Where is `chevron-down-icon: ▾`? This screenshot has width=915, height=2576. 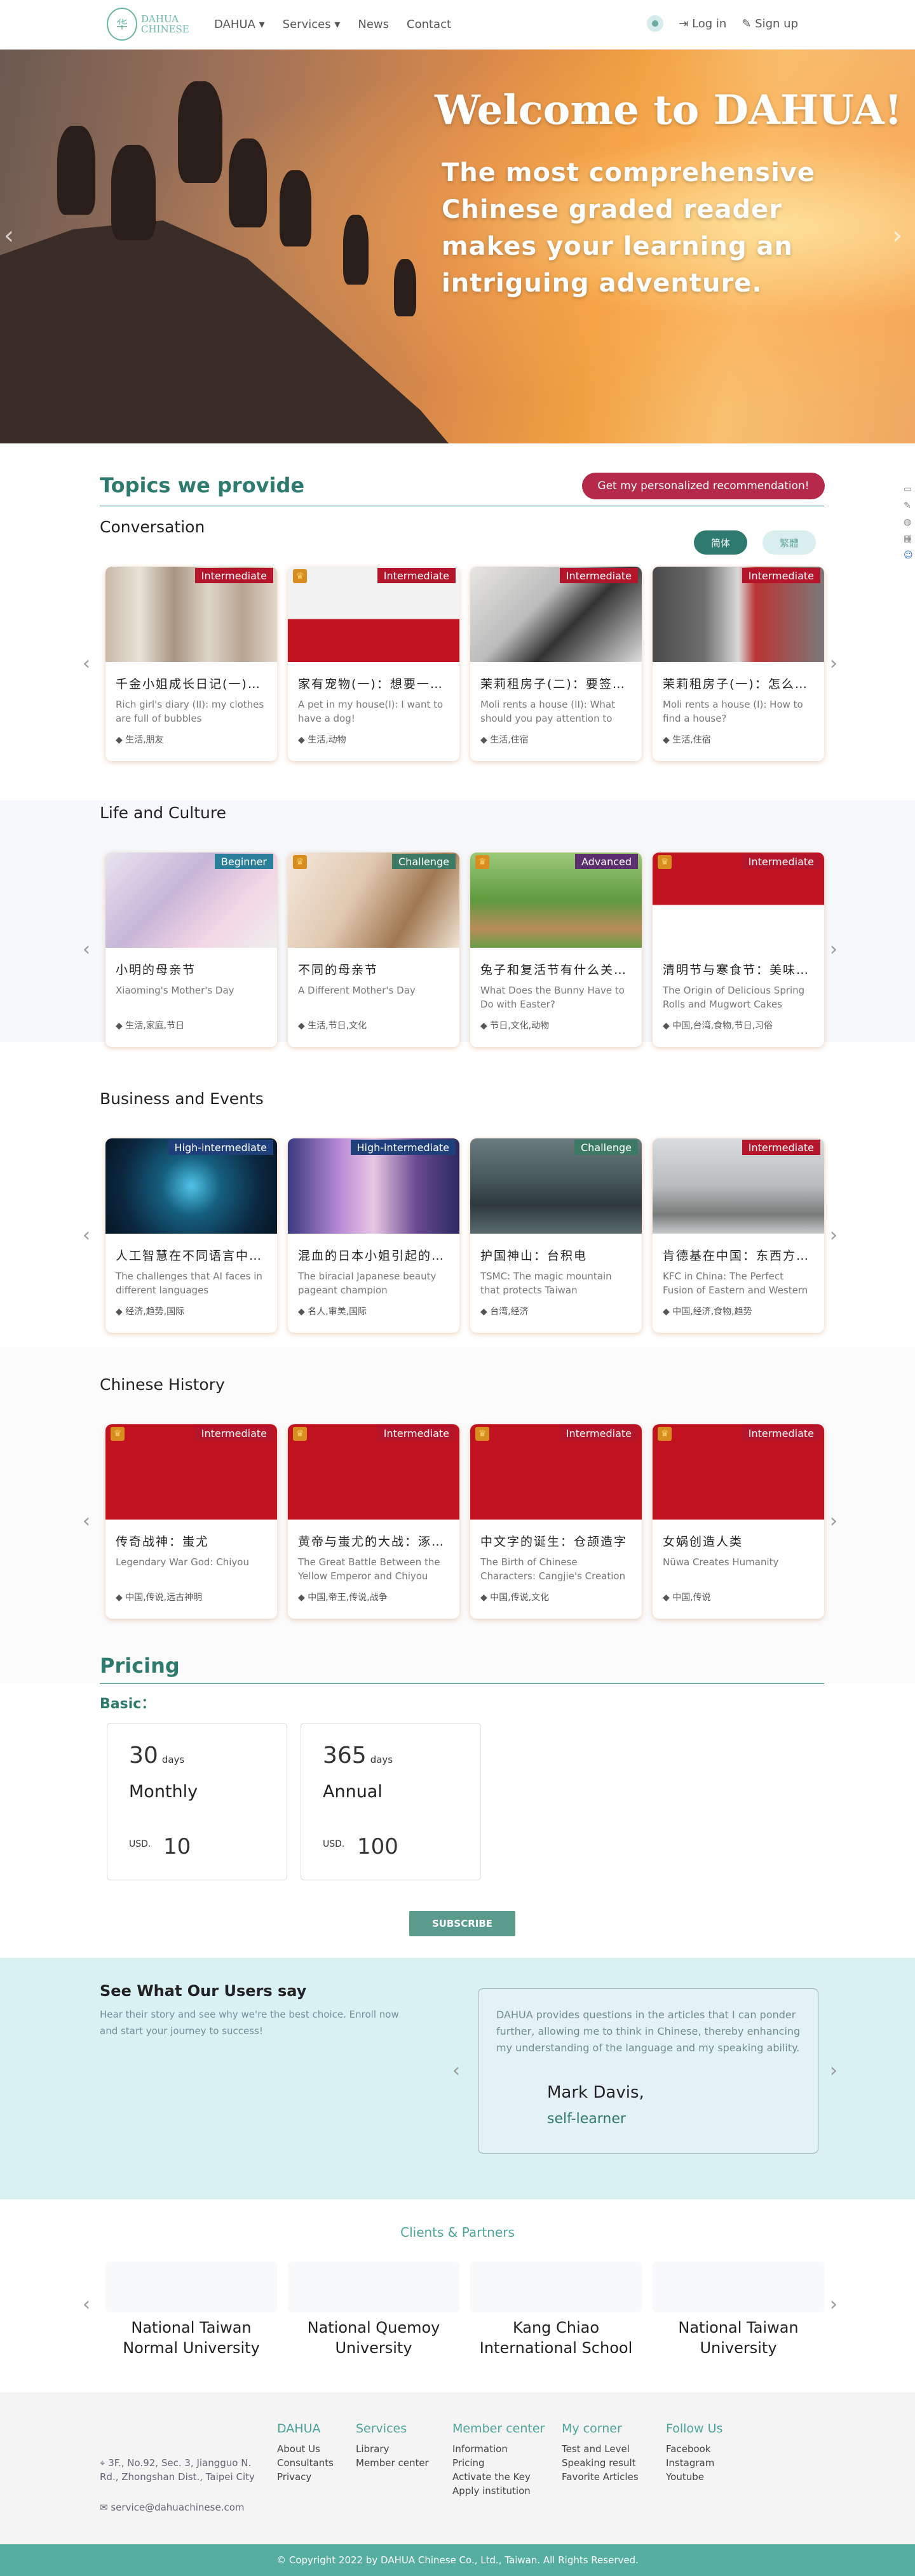 chevron-down-icon: ▾ is located at coordinates (262, 24).